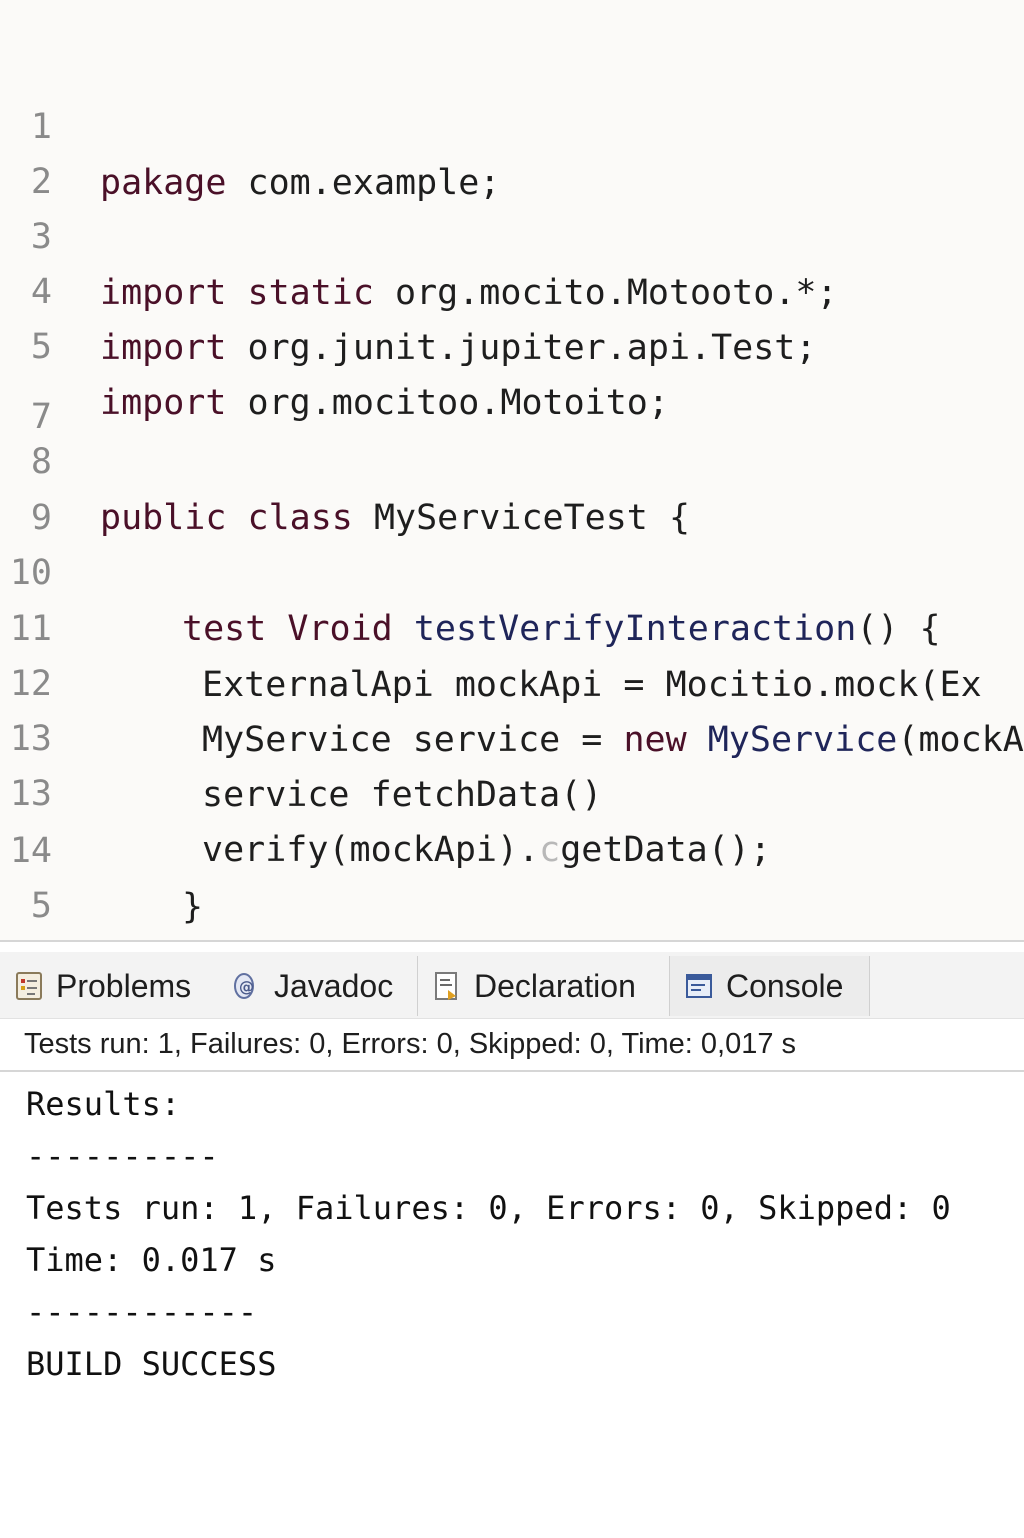  I want to click on tab-javadoc: @ Javadoc, so click(318, 986).